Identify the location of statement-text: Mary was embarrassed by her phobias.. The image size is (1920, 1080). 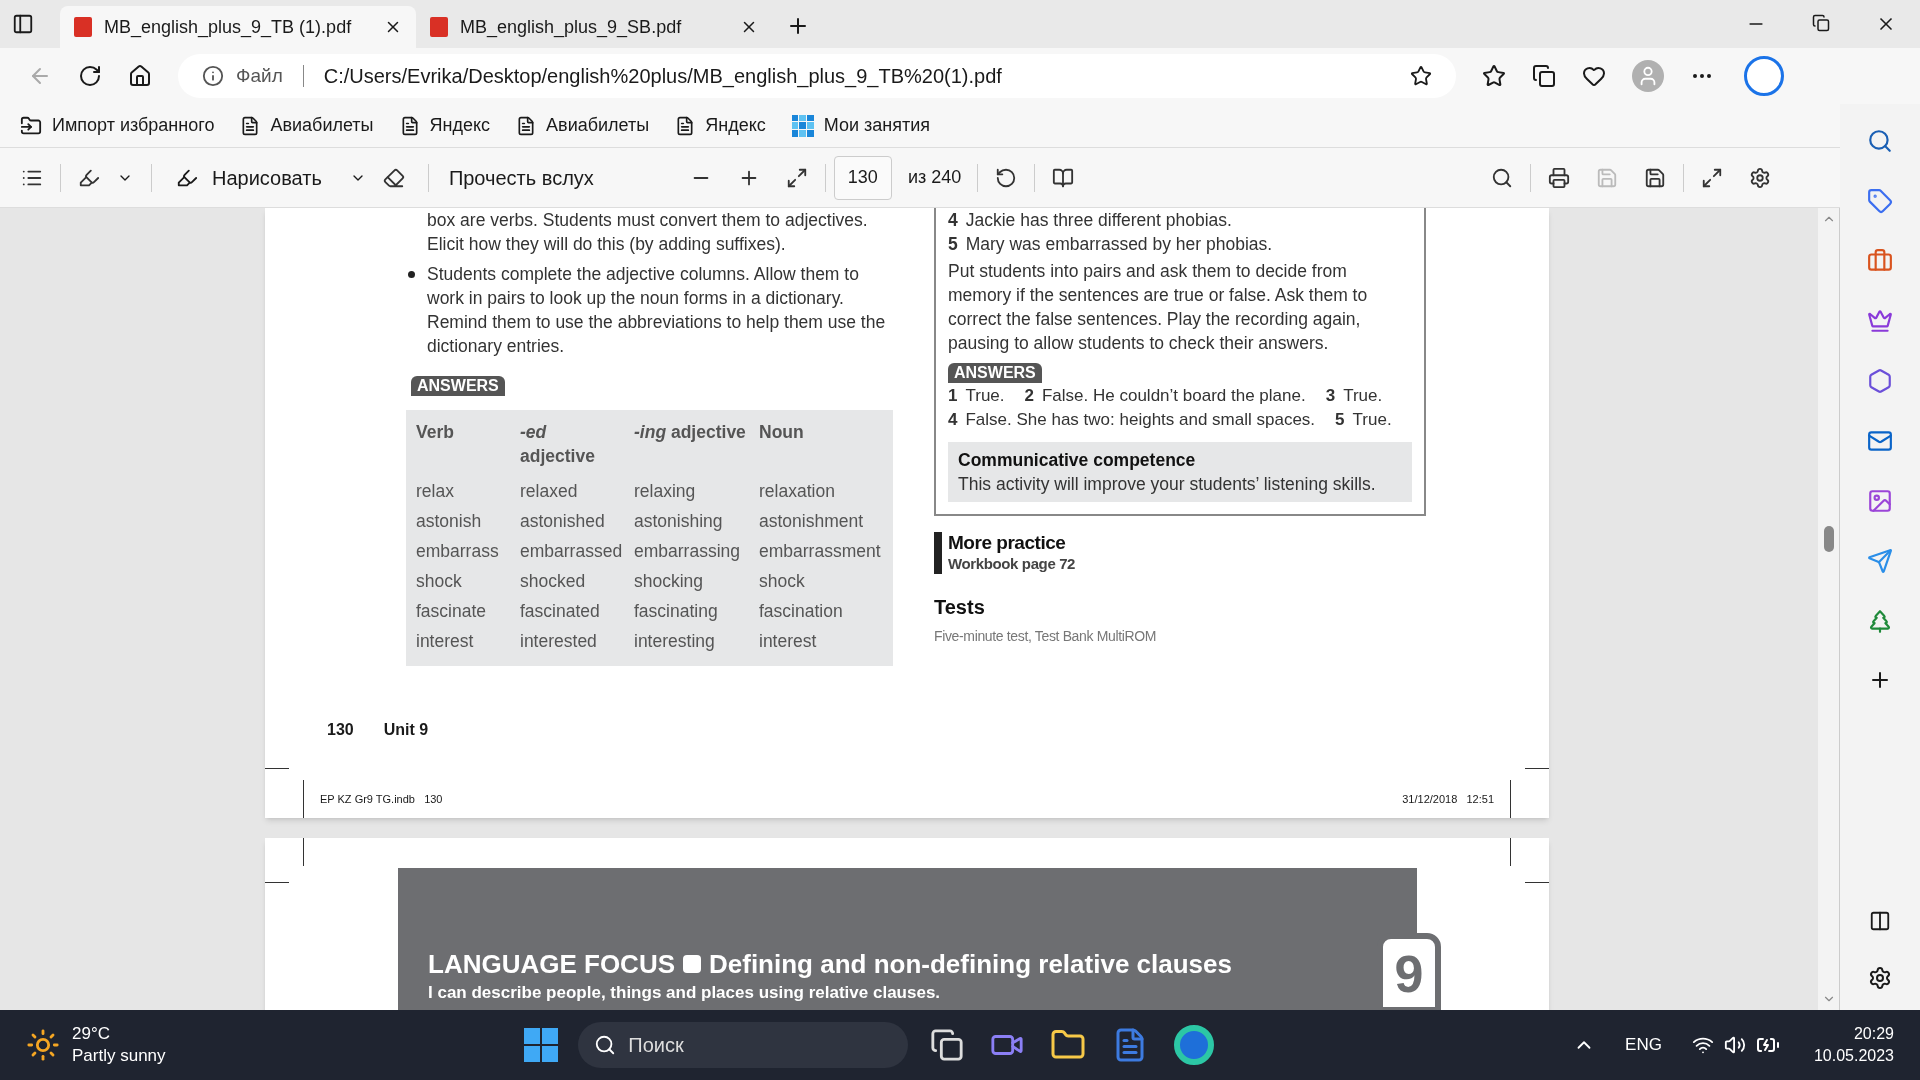
(1119, 244).